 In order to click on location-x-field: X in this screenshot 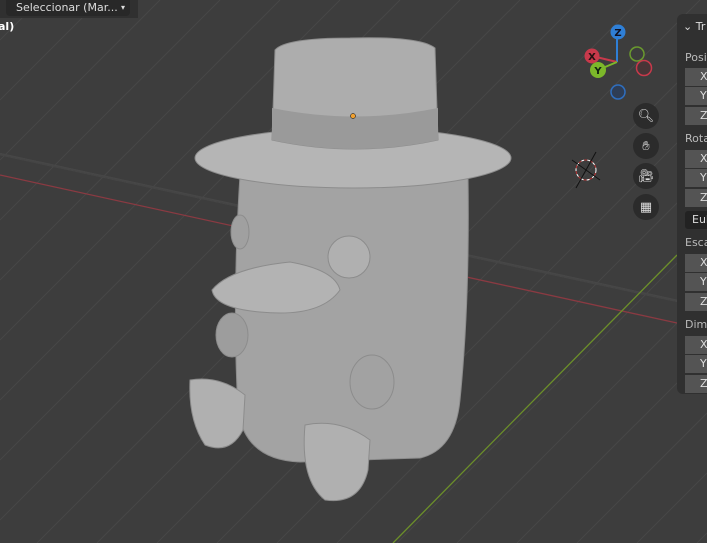, I will do `click(696, 77)`.